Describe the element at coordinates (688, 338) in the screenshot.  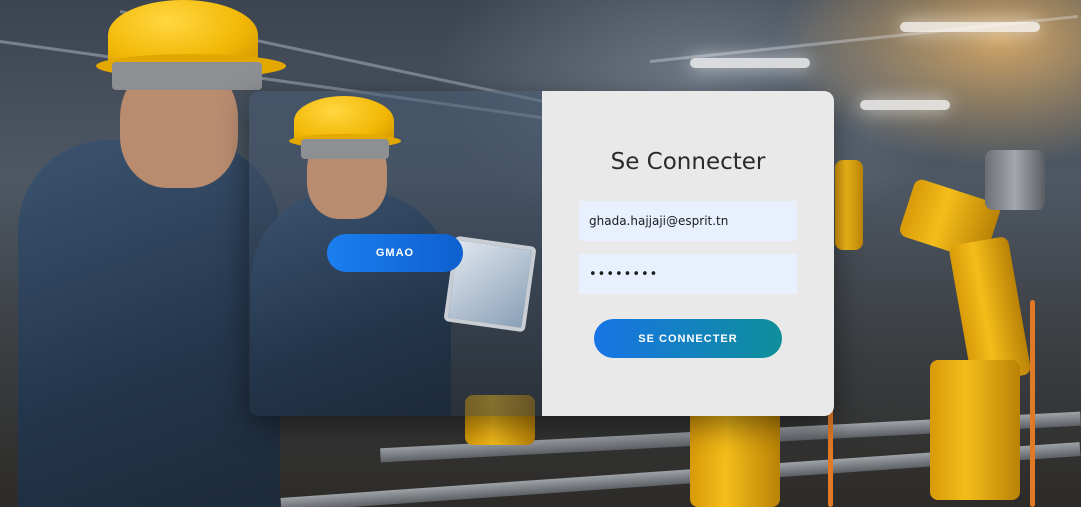
I see `login-submit-button: SE CONNECTER` at that location.